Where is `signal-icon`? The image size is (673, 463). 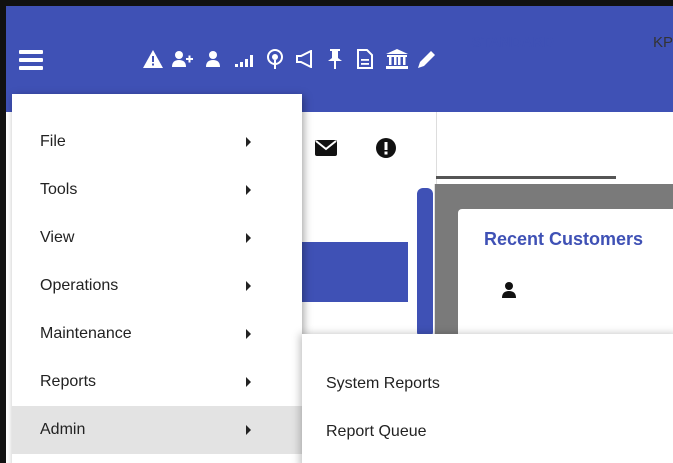 signal-icon is located at coordinates (245, 59).